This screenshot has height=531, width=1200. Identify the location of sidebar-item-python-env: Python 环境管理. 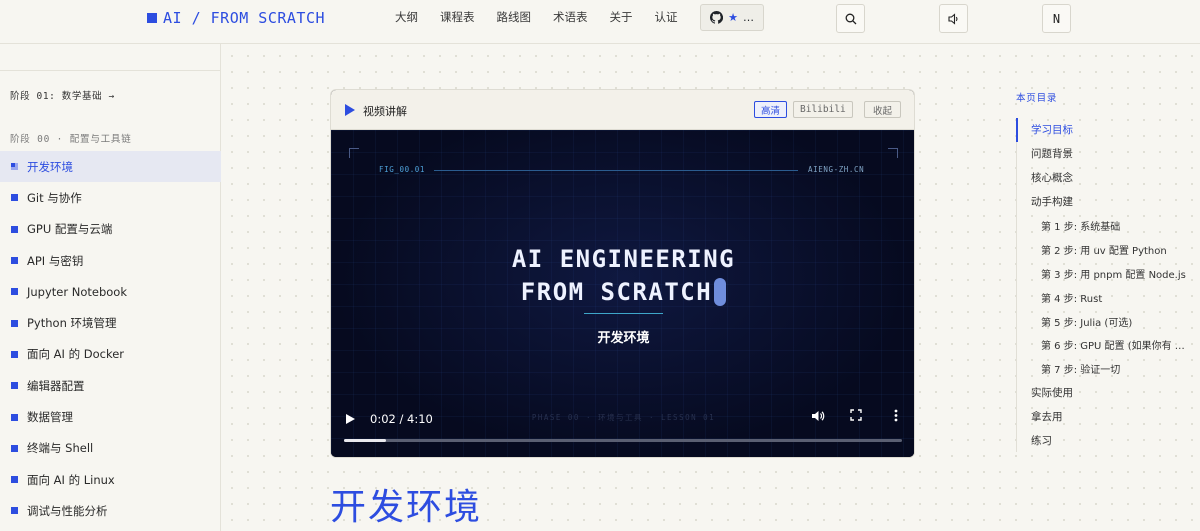
(110, 322).